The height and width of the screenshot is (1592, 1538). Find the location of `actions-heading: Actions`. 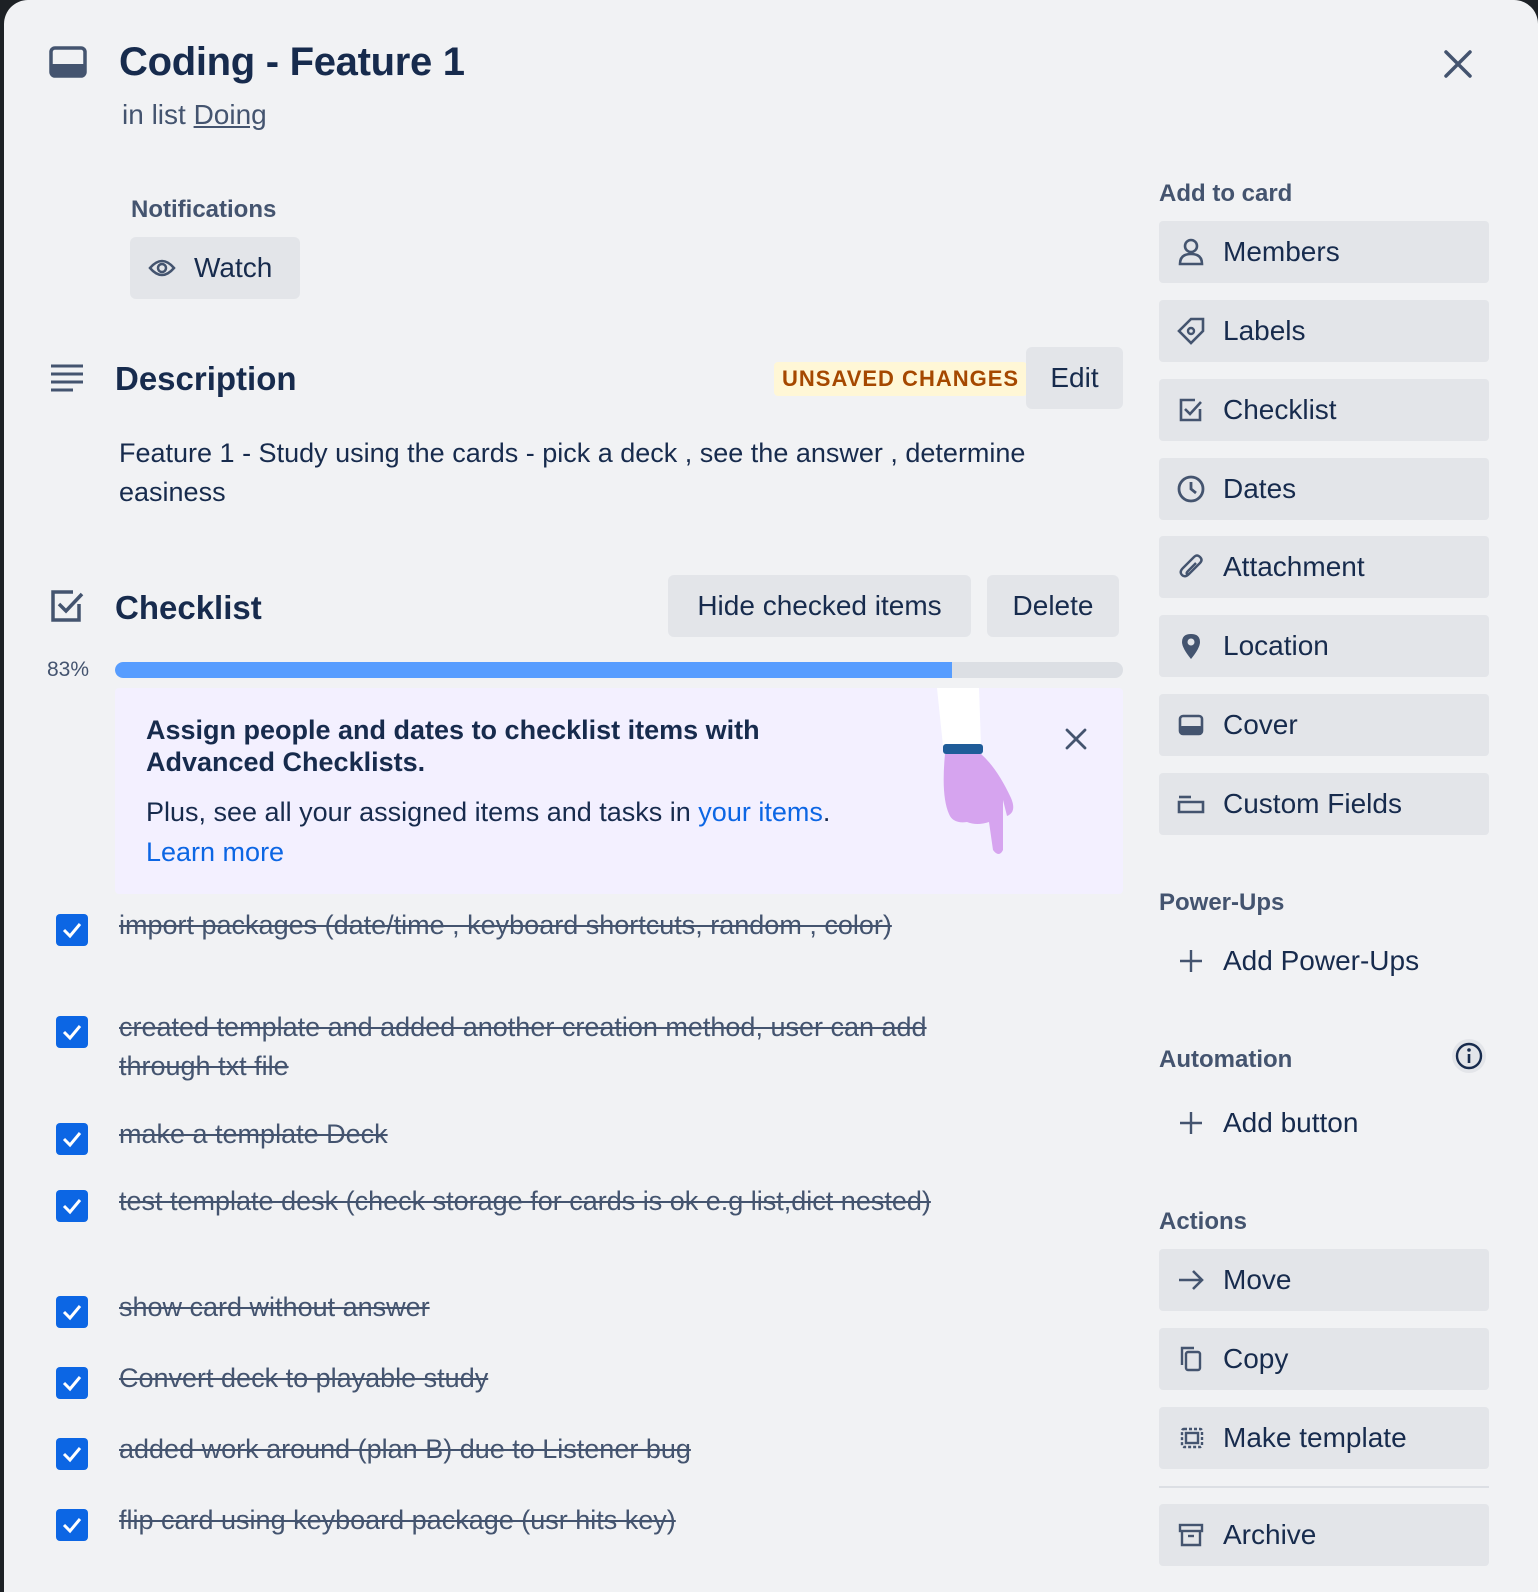

actions-heading: Actions is located at coordinates (1203, 1221).